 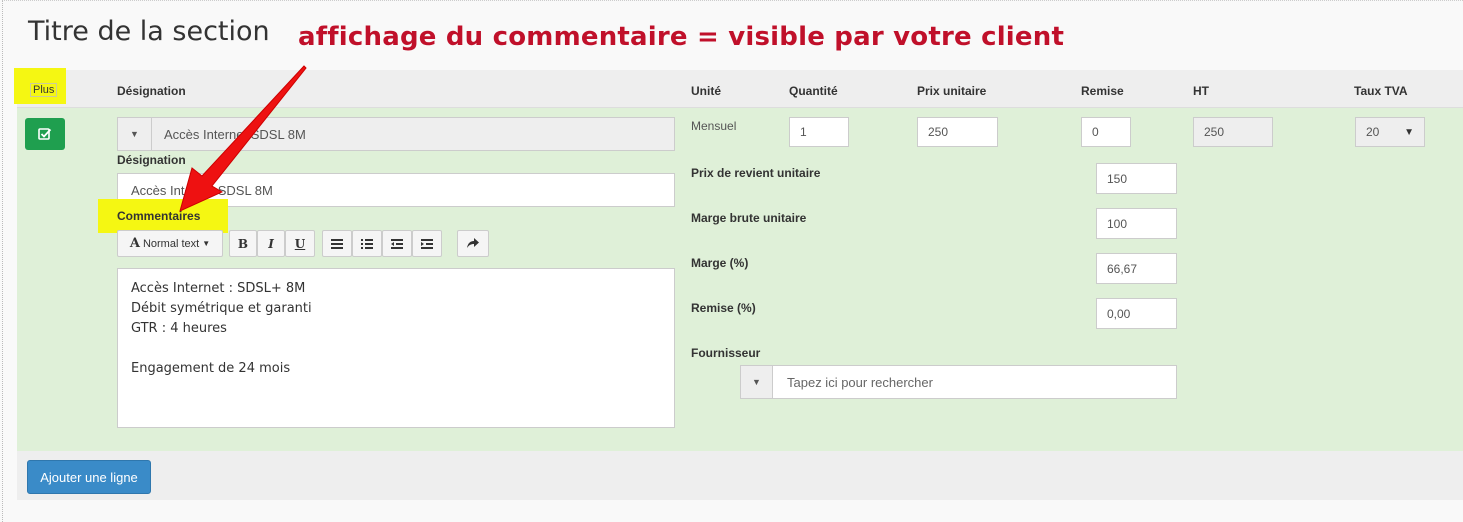 I want to click on header-taux-tva: Taux TVA, so click(x=1381, y=91).